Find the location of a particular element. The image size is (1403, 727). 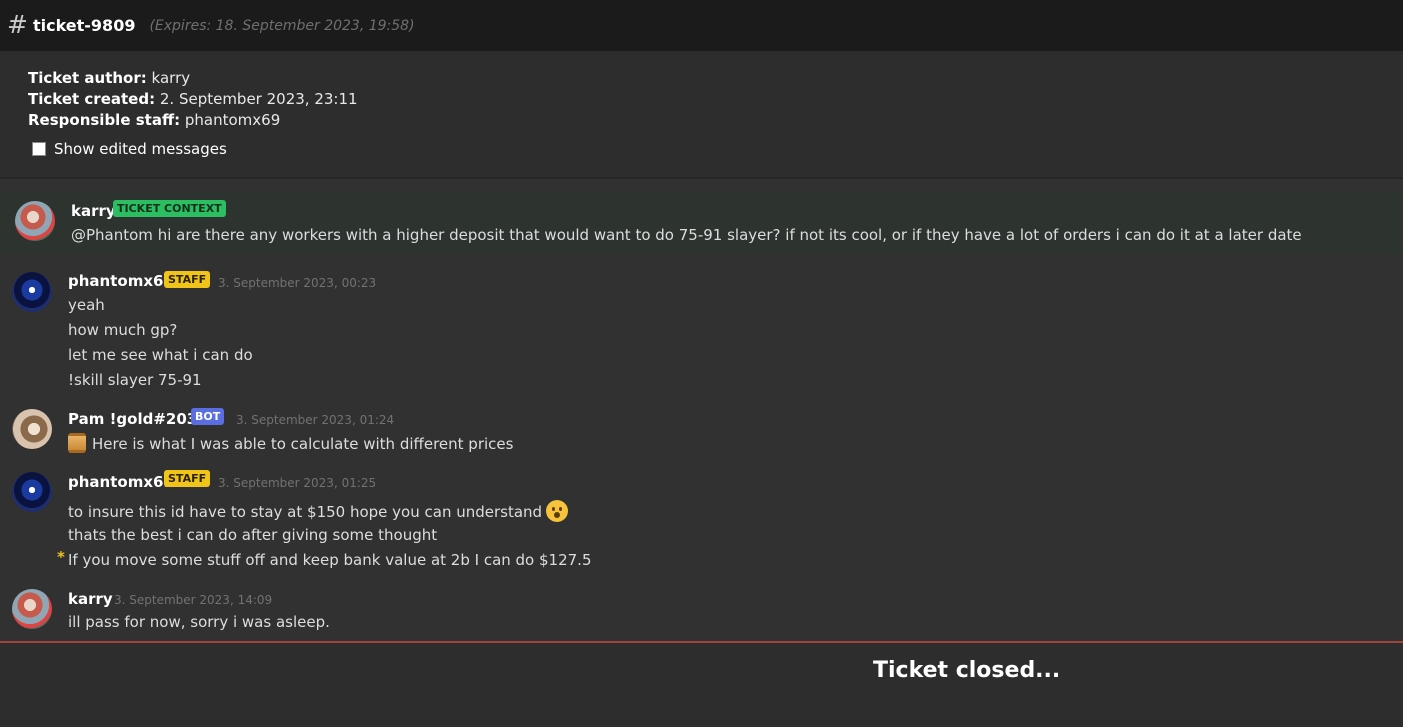

ticket-author-value: karry is located at coordinates (171, 78).